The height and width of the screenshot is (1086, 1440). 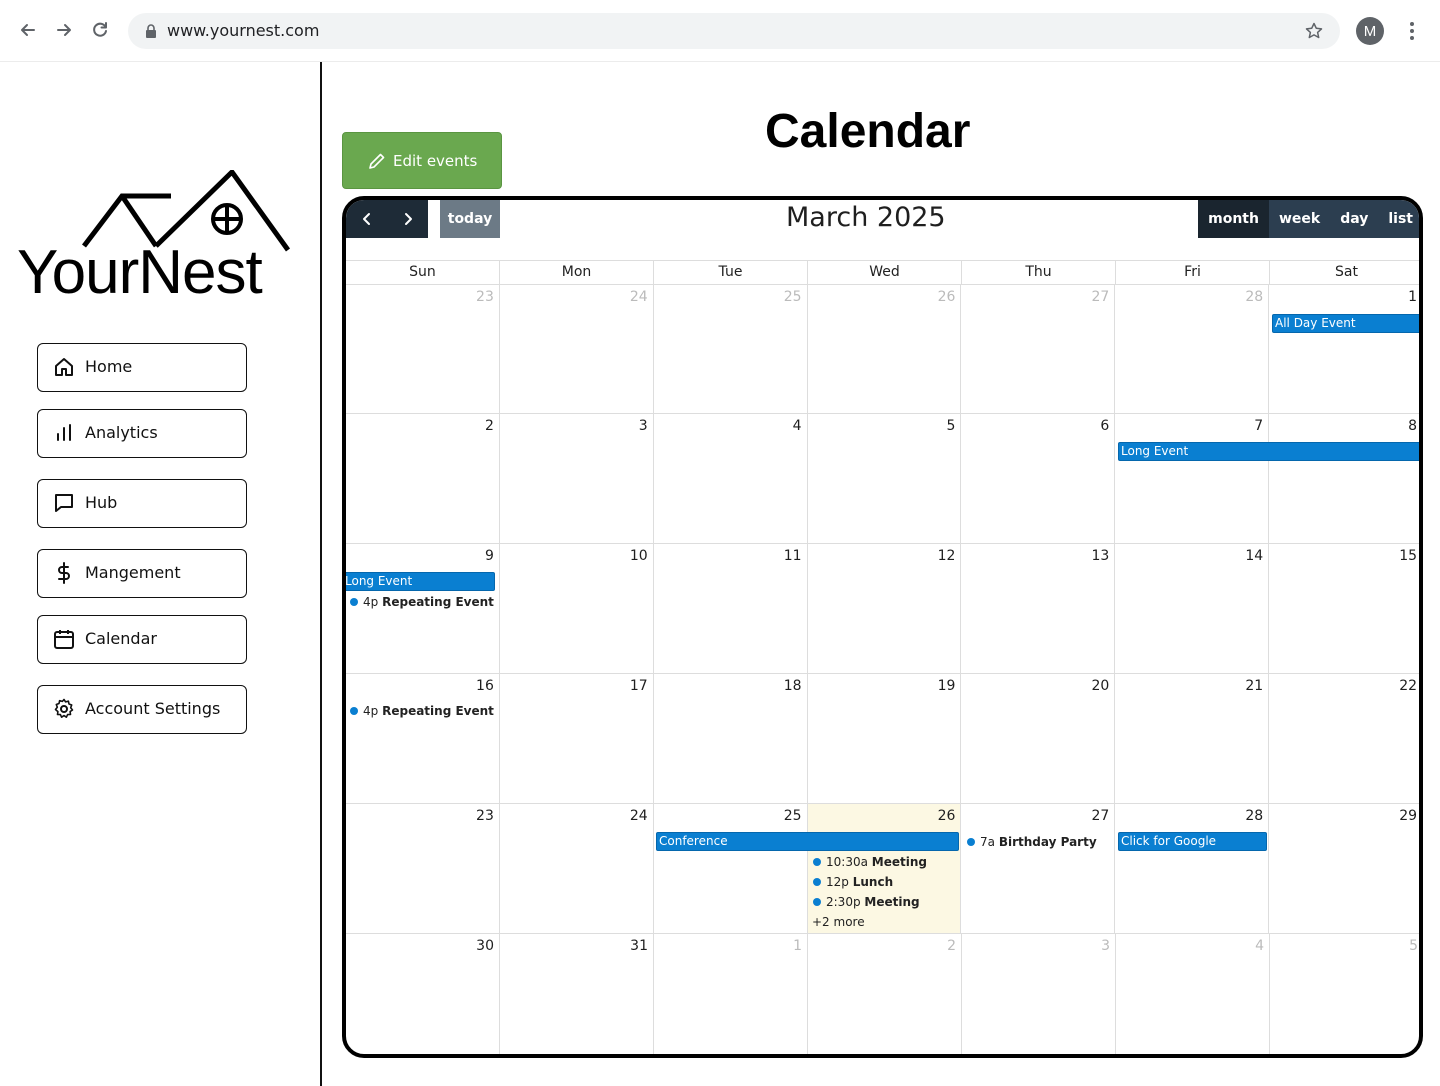 What do you see at coordinates (1254, 556) in the screenshot?
I see `day-number: 14` at bounding box center [1254, 556].